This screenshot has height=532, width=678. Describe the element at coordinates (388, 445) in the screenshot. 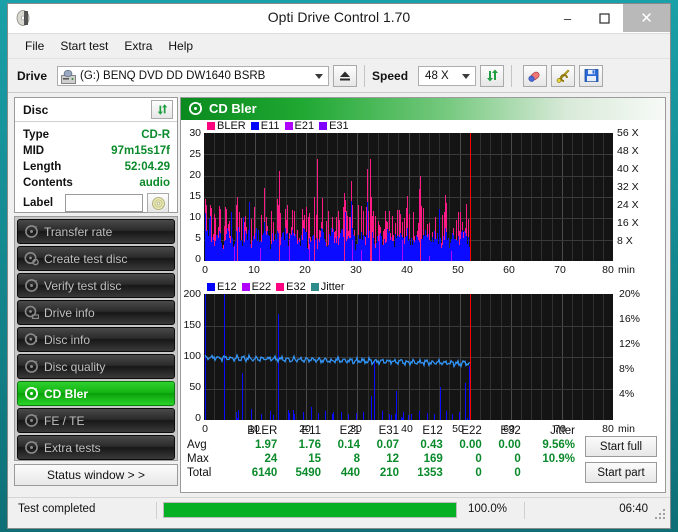

I see `stats-avg-e31: 0.07` at that location.